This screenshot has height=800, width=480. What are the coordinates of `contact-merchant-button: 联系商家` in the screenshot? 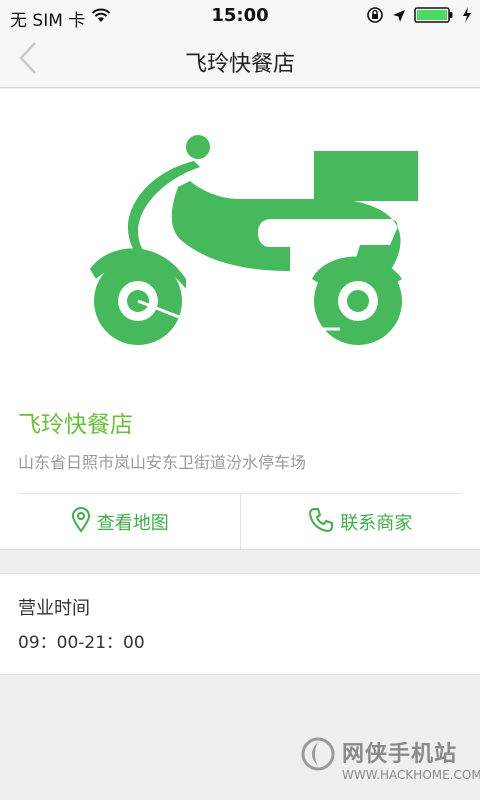 It's located at (359, 522).